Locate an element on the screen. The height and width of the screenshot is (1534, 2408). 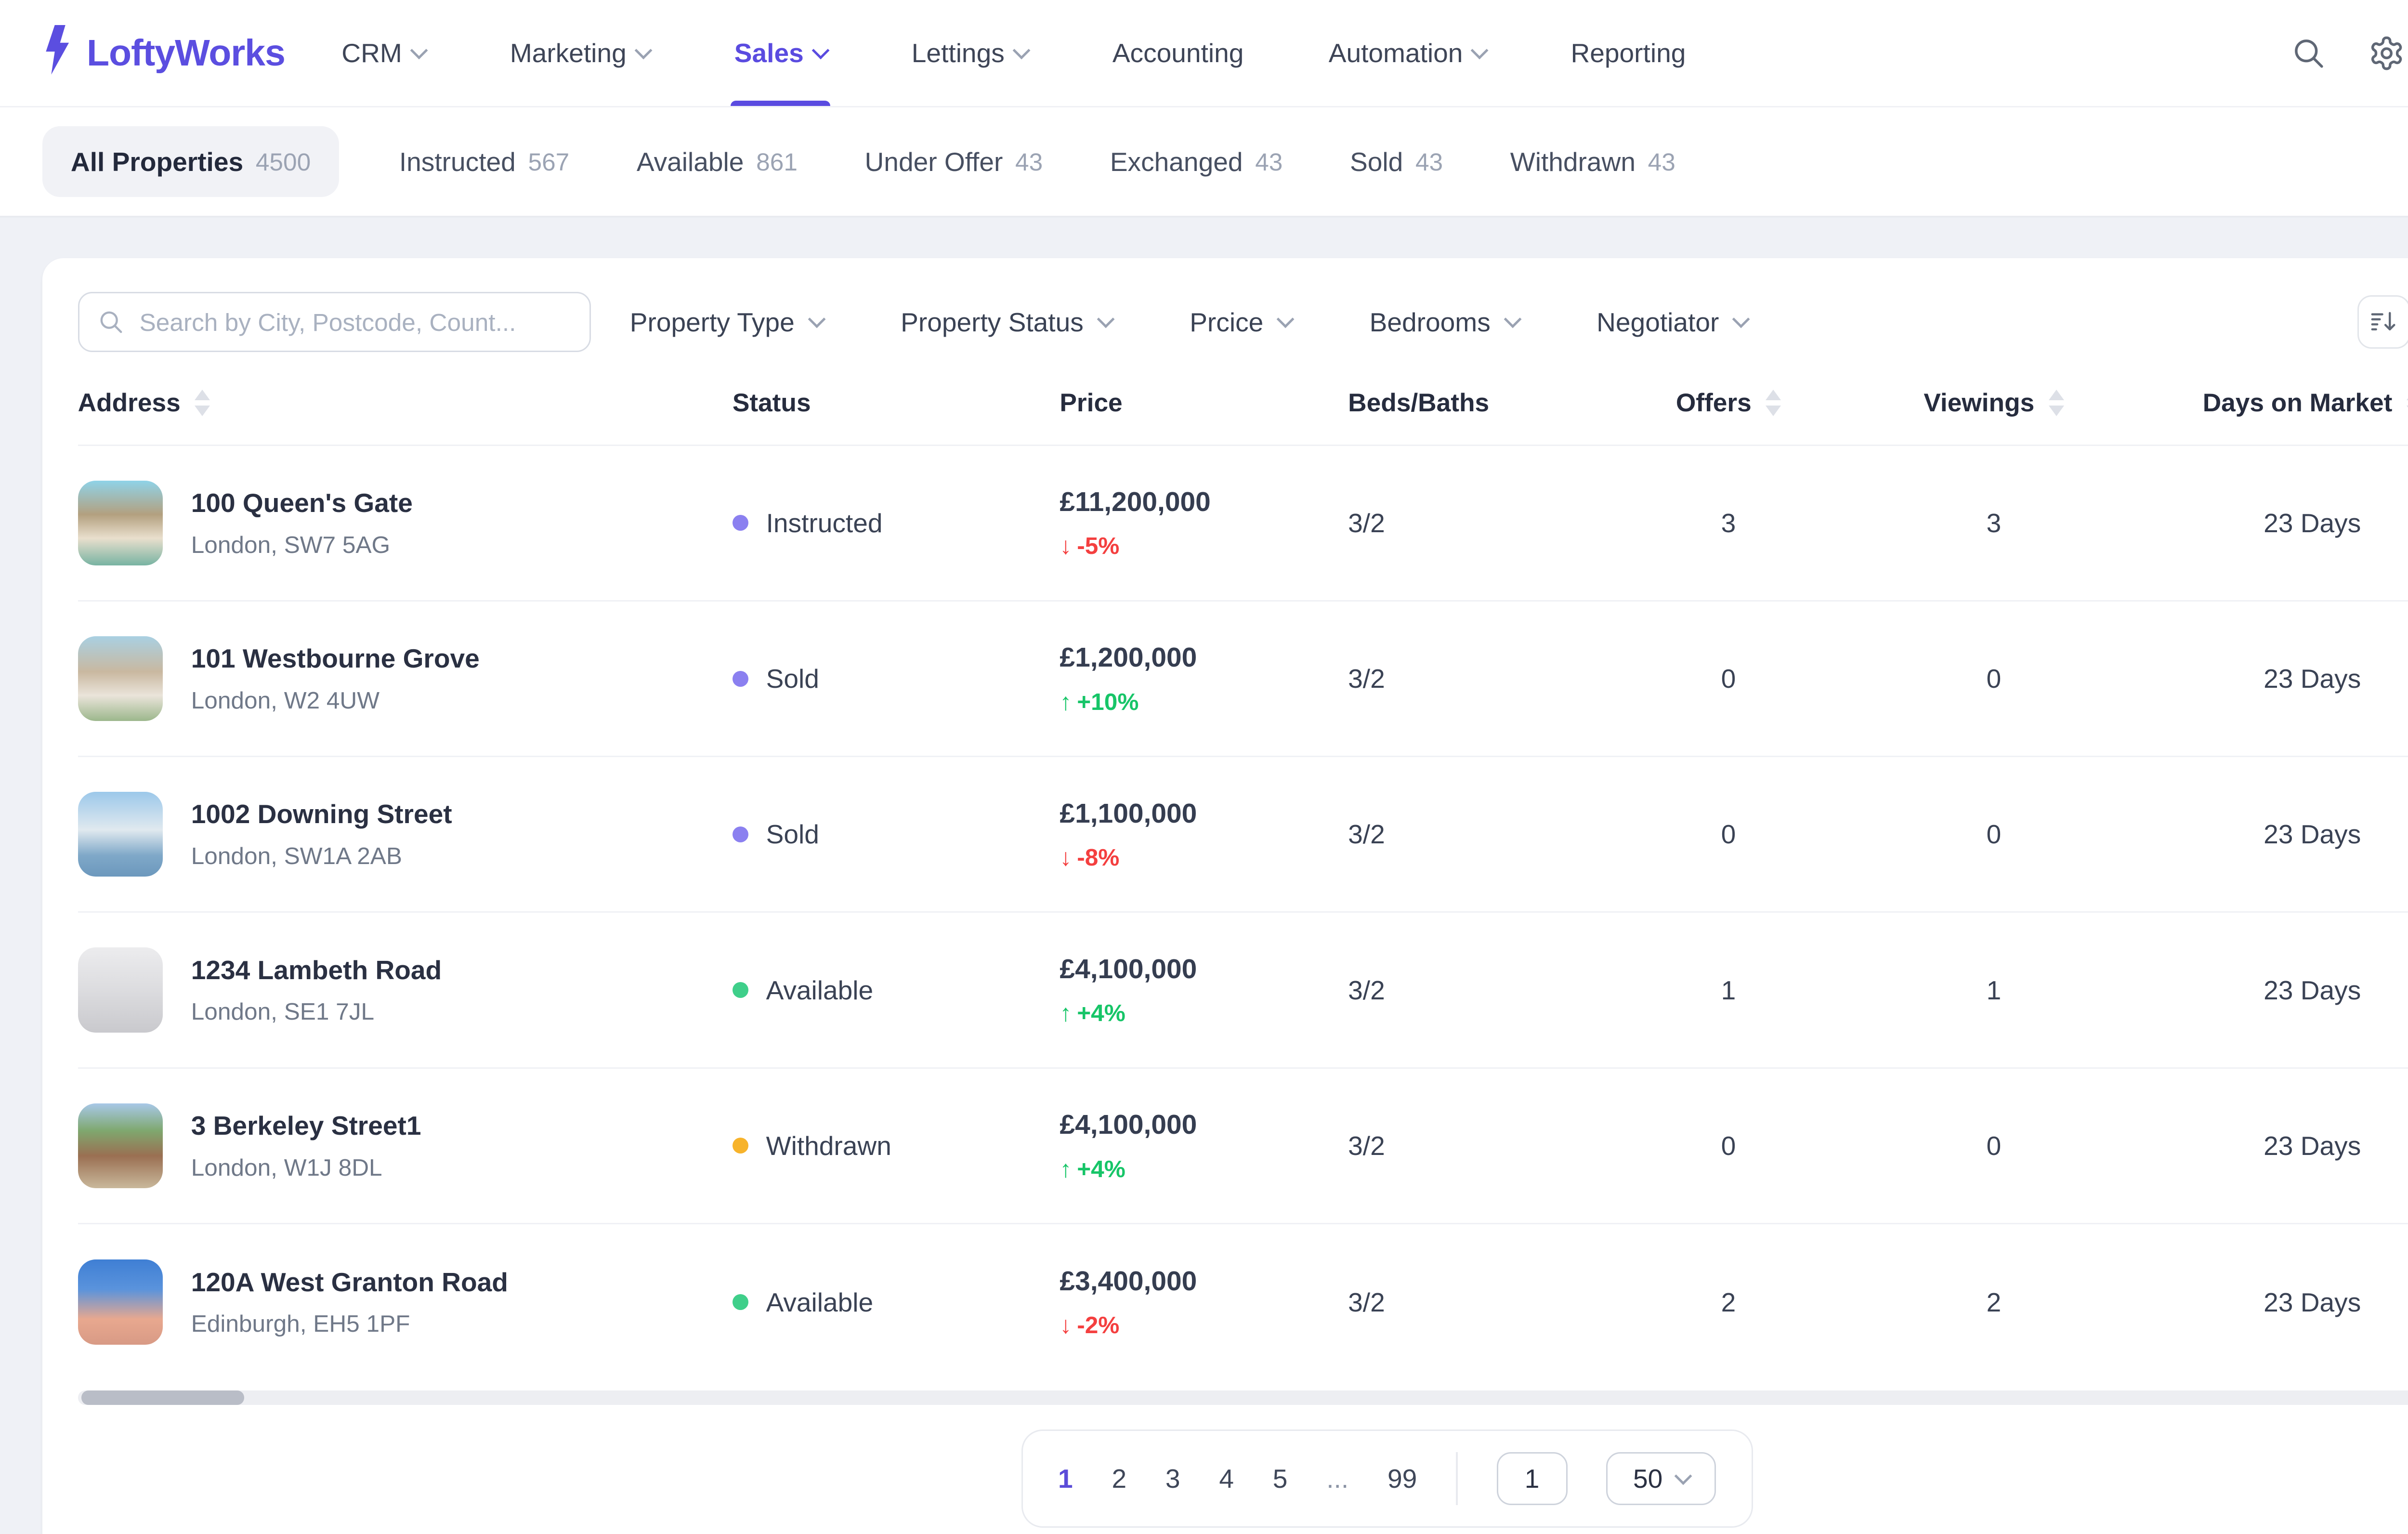
column-header-offers: Offers is located at coordinates (1728, 403).